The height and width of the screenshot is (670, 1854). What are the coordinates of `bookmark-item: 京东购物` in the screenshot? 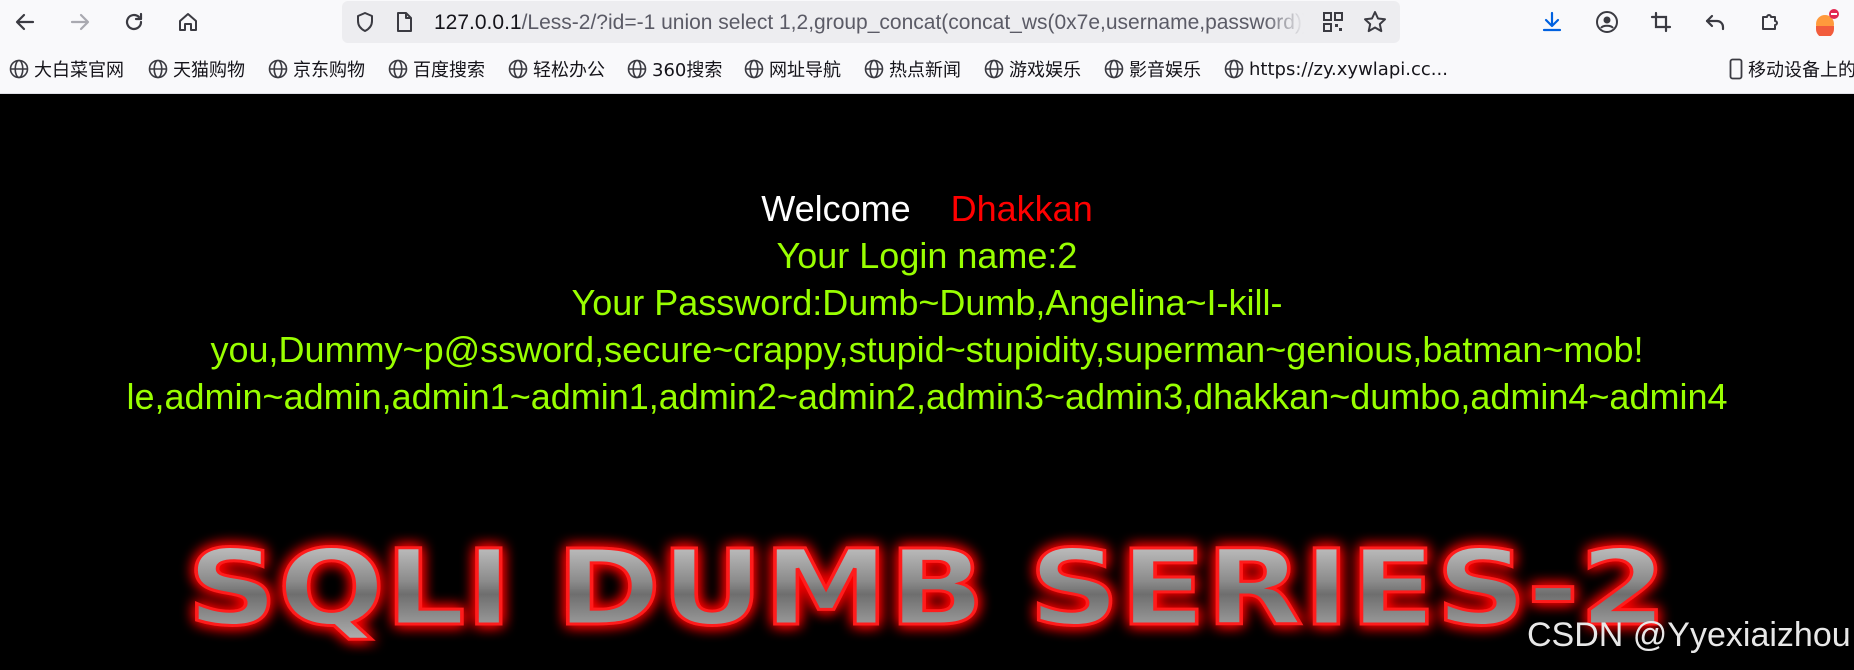 It's located at (316, 69).